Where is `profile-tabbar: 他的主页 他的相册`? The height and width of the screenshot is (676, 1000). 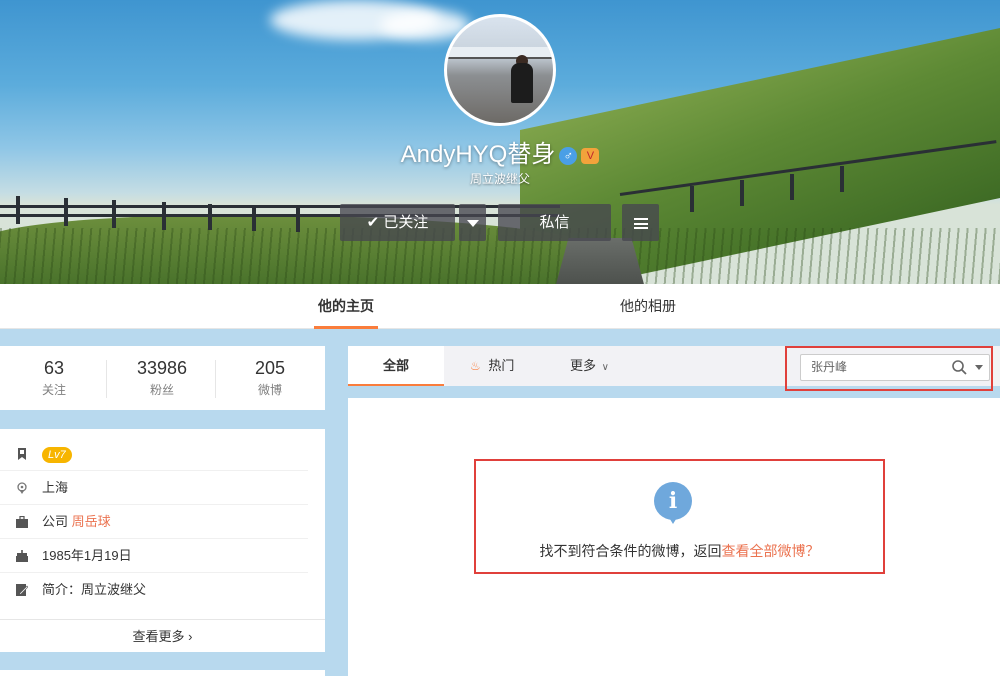 profile-tabbar: 他的主页 他的相册 is located at coordinates (500, 306).